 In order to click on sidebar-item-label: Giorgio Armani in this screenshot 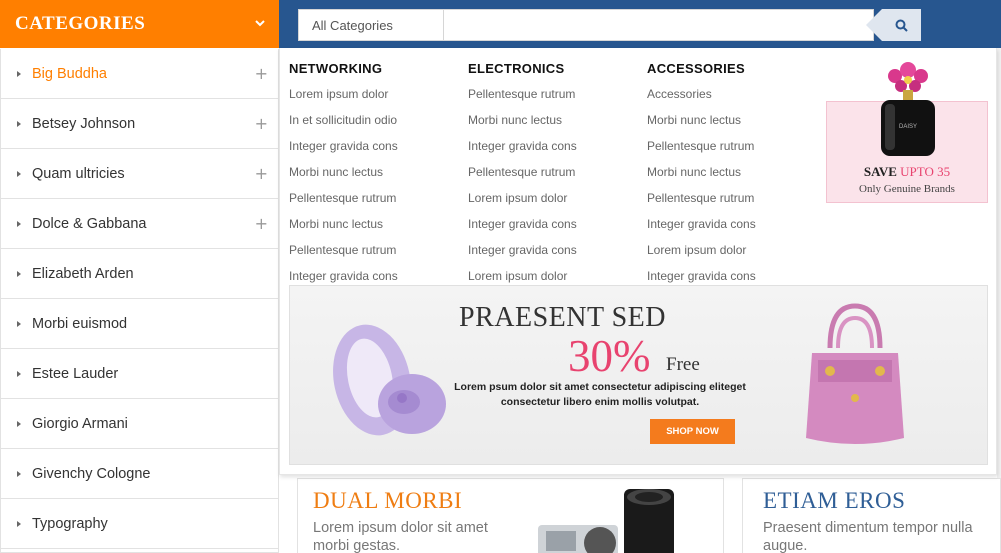, I will do `click(80, 423)`.